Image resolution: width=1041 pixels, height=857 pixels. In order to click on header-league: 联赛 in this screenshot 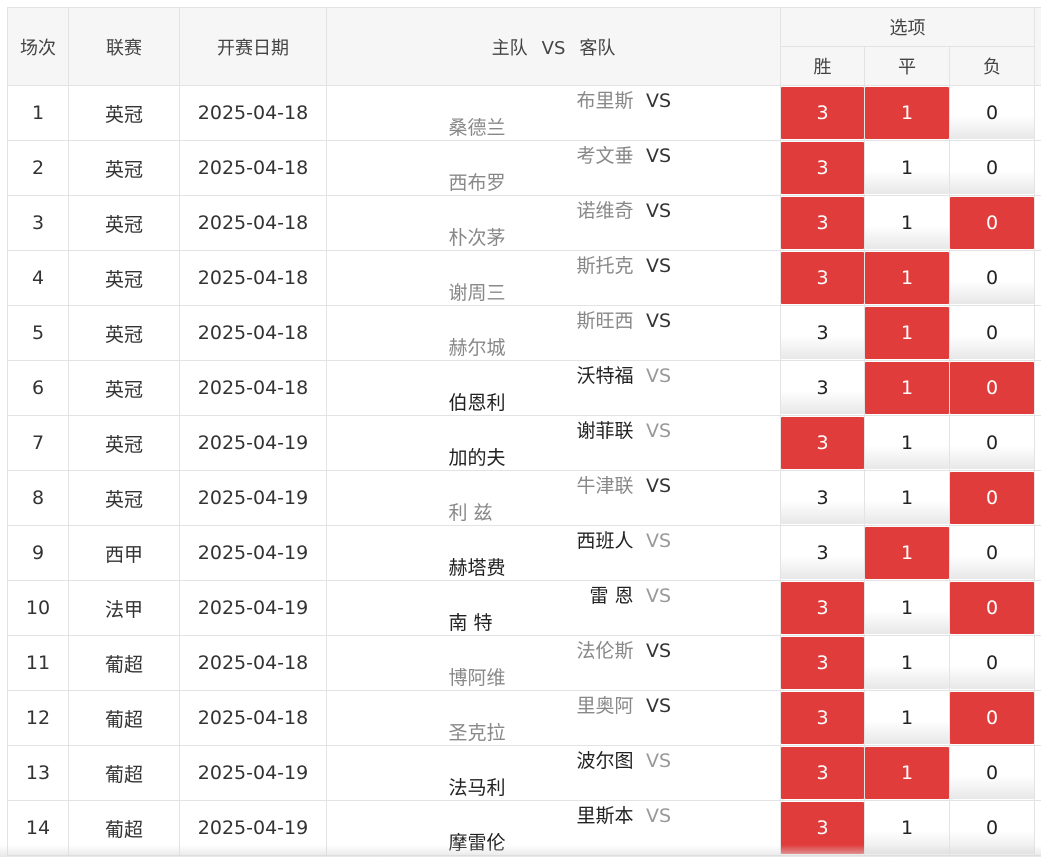, I will do `click(124, 46)`.